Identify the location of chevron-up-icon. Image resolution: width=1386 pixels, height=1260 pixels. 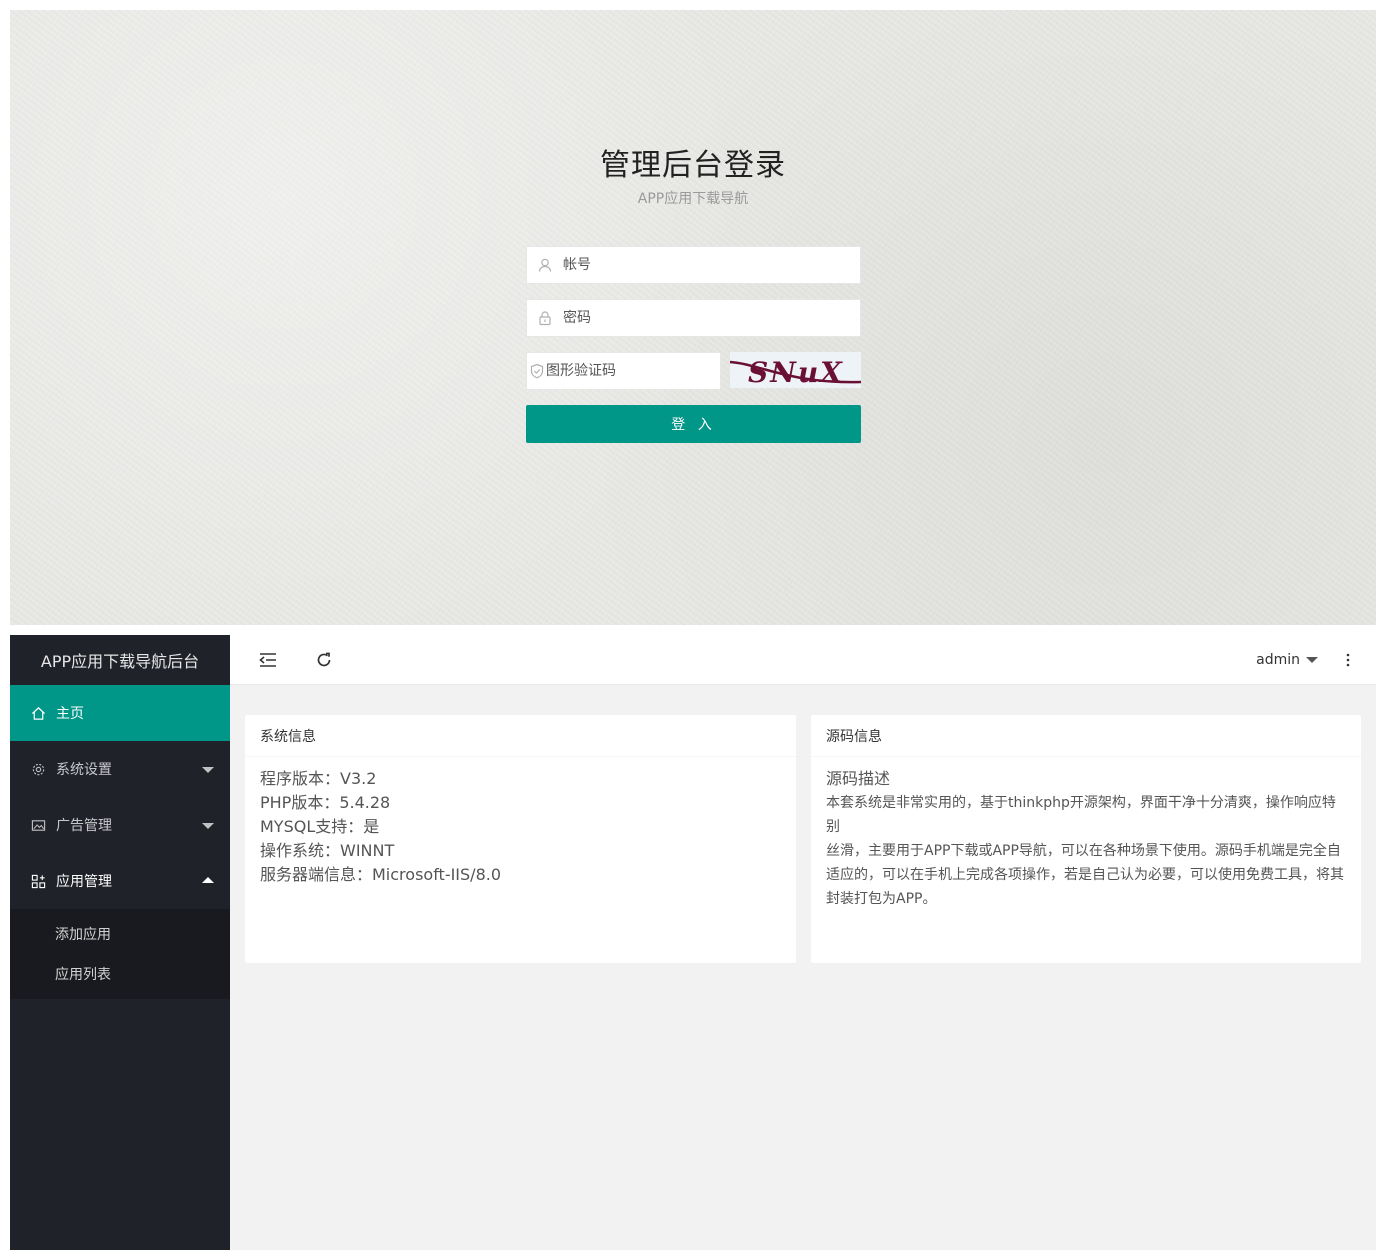
(208, 880).